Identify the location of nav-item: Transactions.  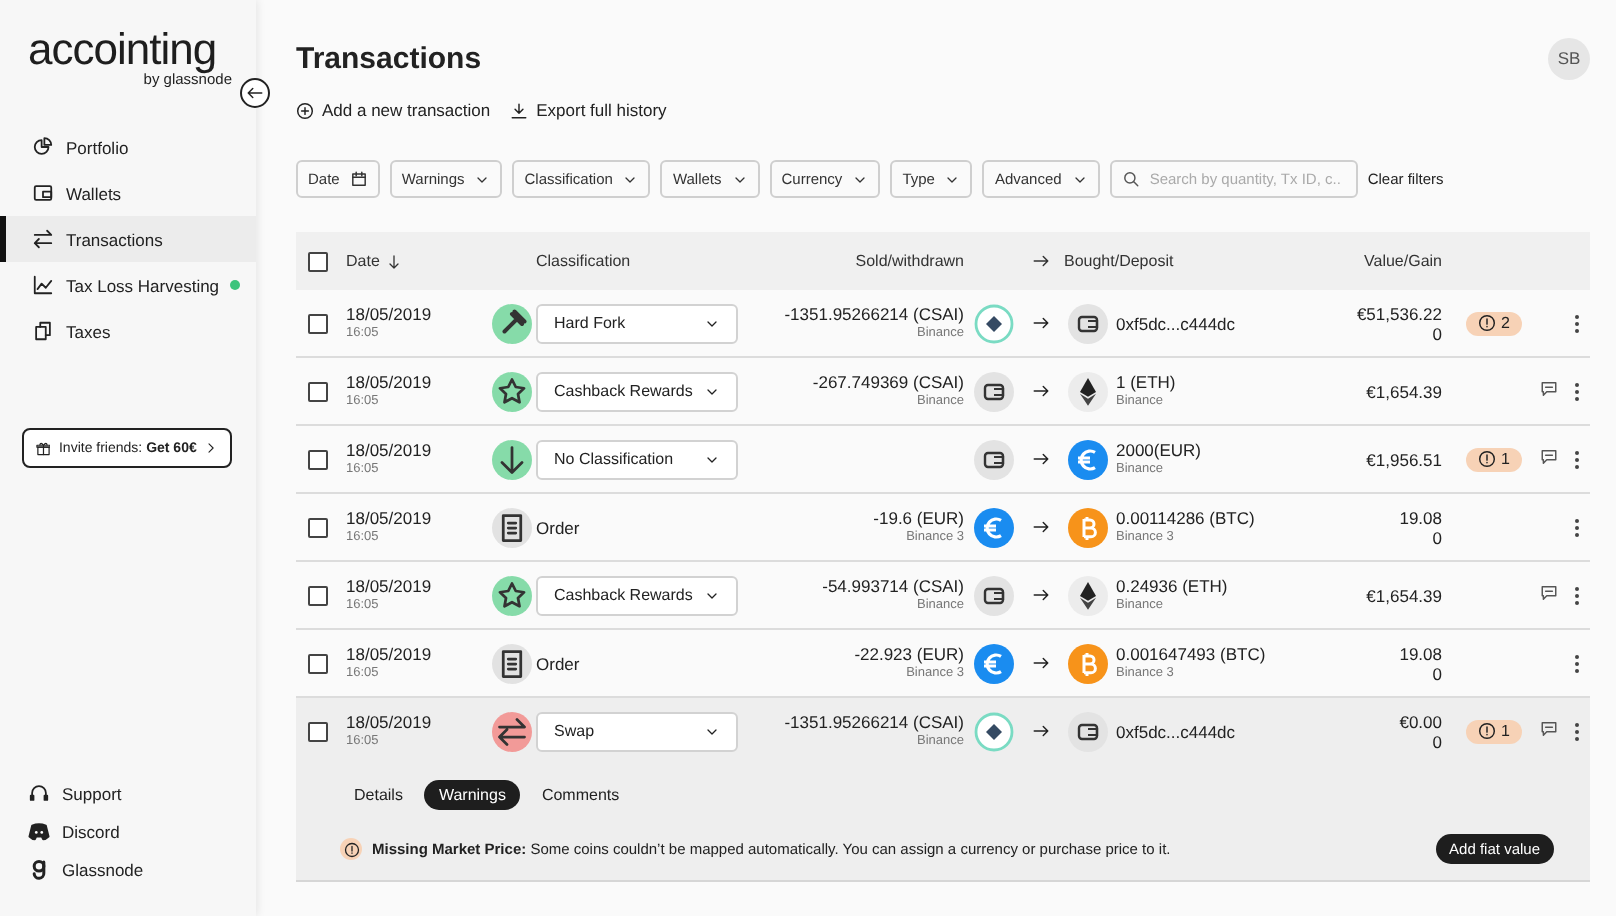
(128, 239).